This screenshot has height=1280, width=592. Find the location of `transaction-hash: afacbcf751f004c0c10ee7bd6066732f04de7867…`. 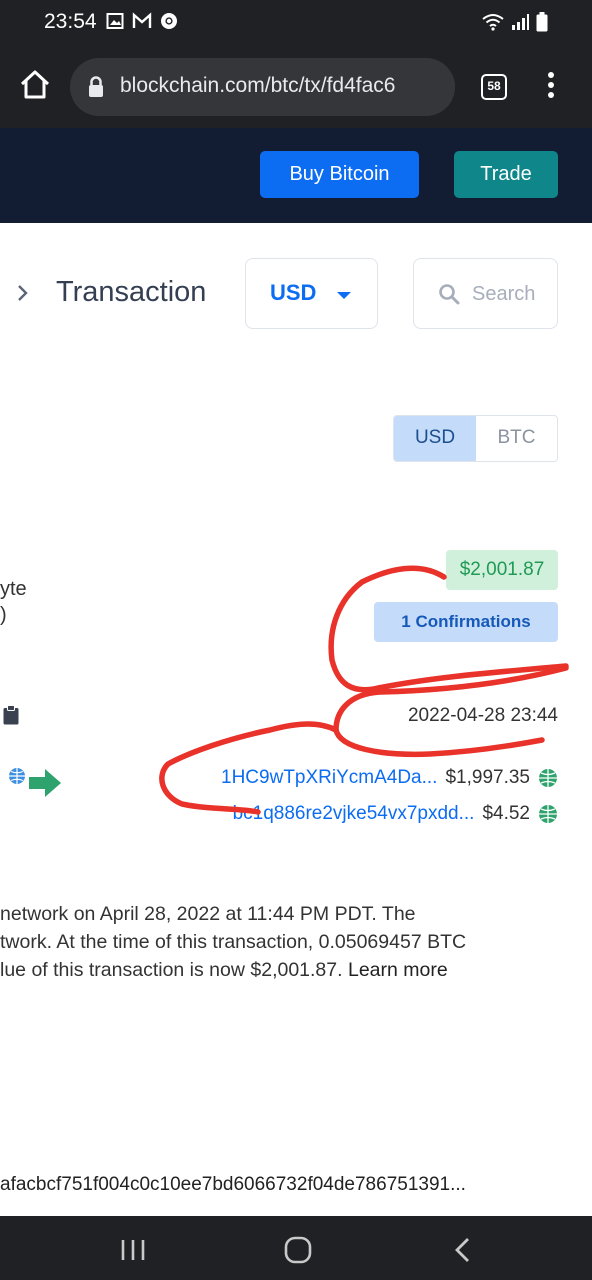

transaction-hash: afacbcf751f004c0c10ee7bd6066732f04de7867… is located at coordinates (233, 1184).